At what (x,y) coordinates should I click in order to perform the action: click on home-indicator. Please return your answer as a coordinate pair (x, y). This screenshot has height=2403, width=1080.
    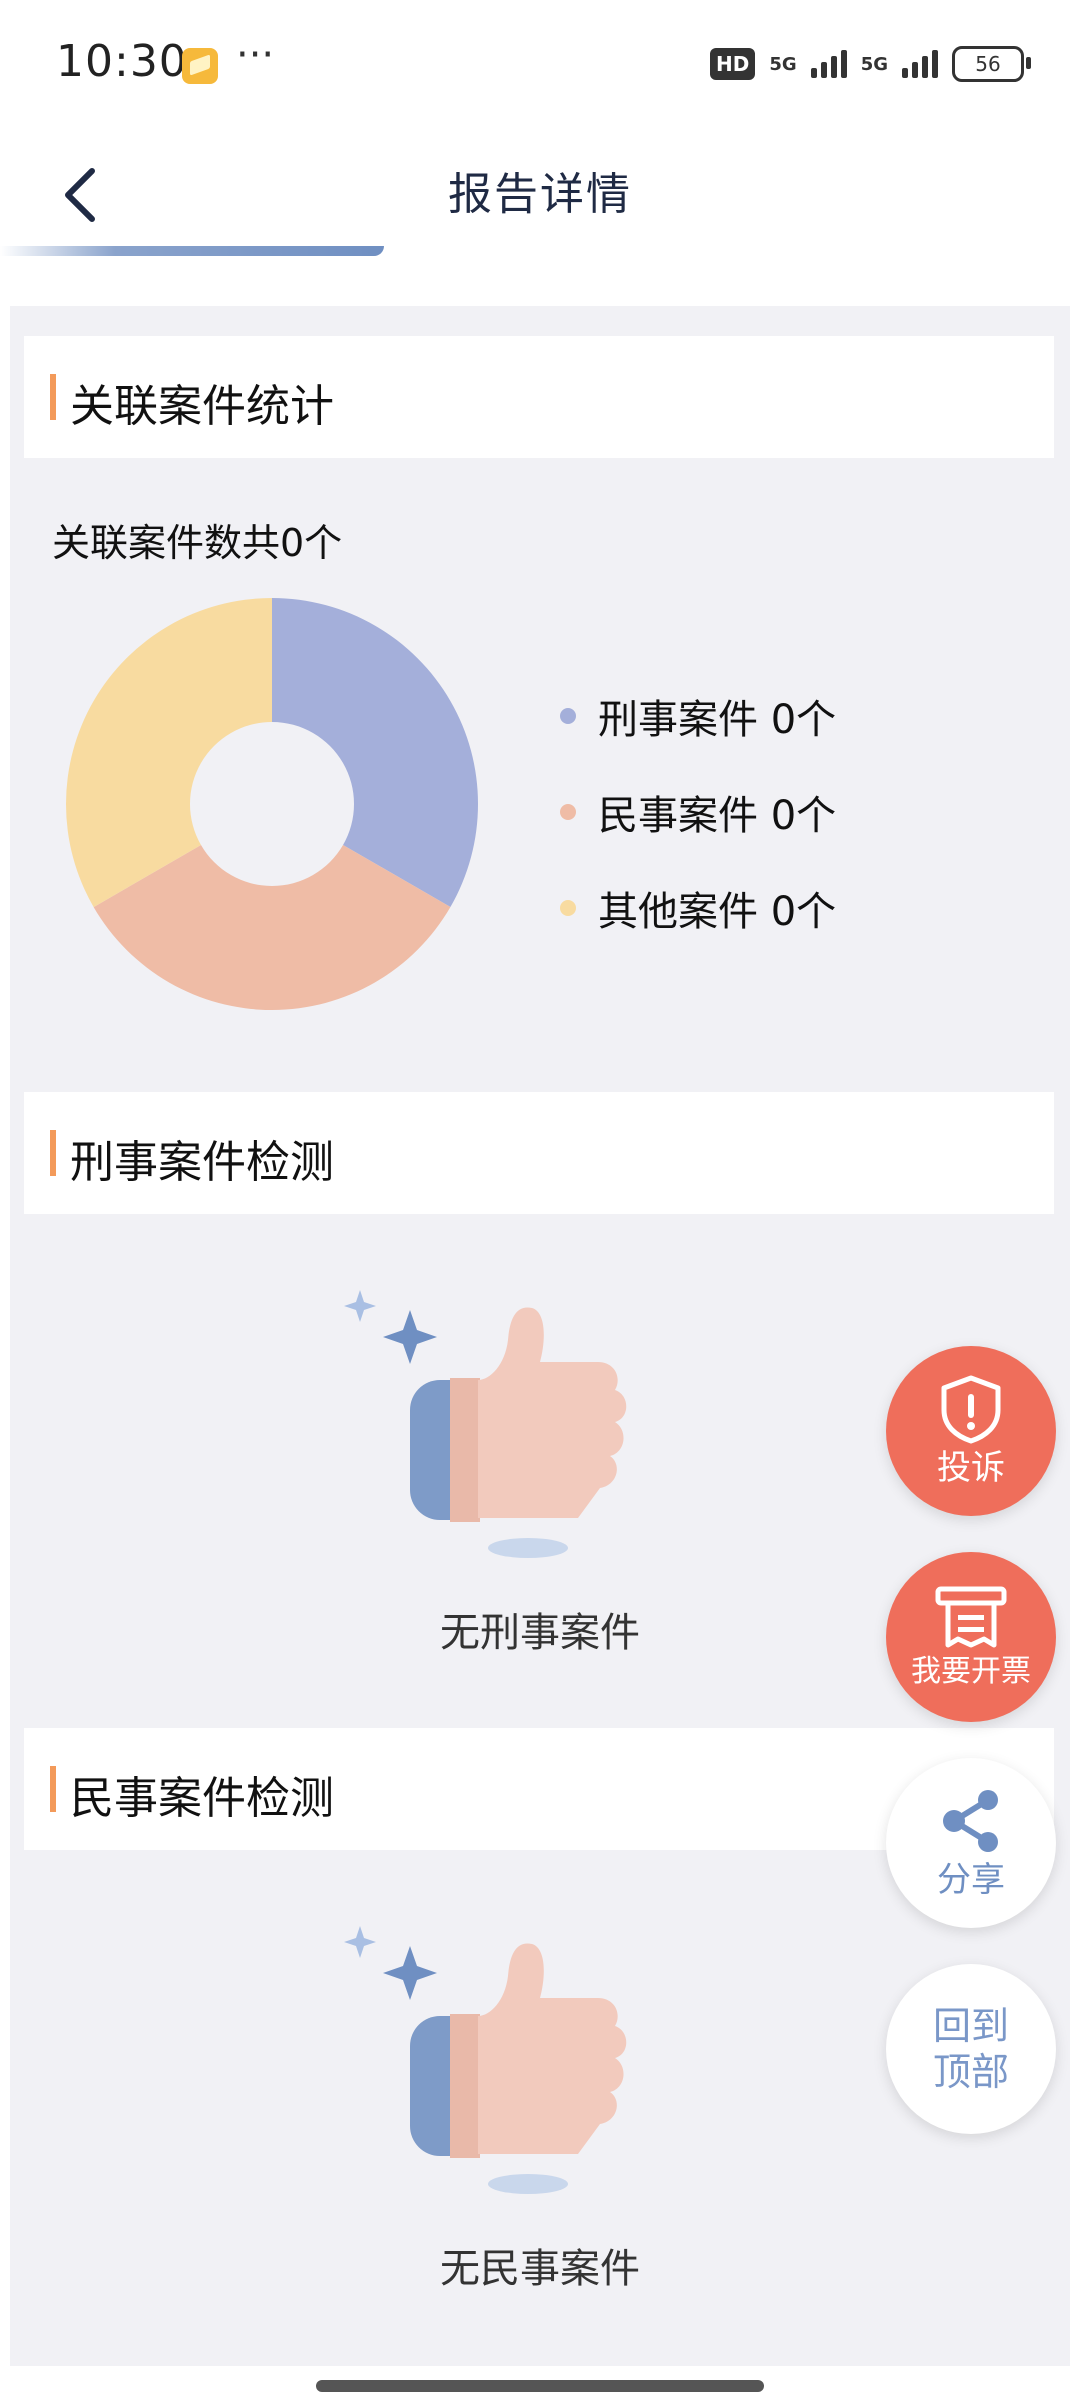
    Looking at the image, I should click on (540, 2386).